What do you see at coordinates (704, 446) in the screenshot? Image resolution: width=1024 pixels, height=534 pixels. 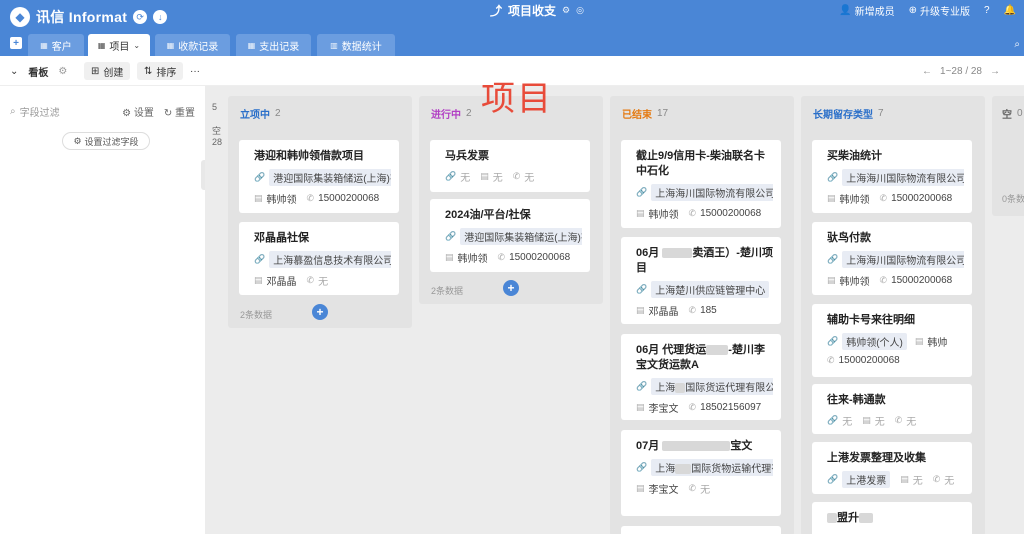 I see `card-title: 07月 宝文` at bounding box center [704, 446].